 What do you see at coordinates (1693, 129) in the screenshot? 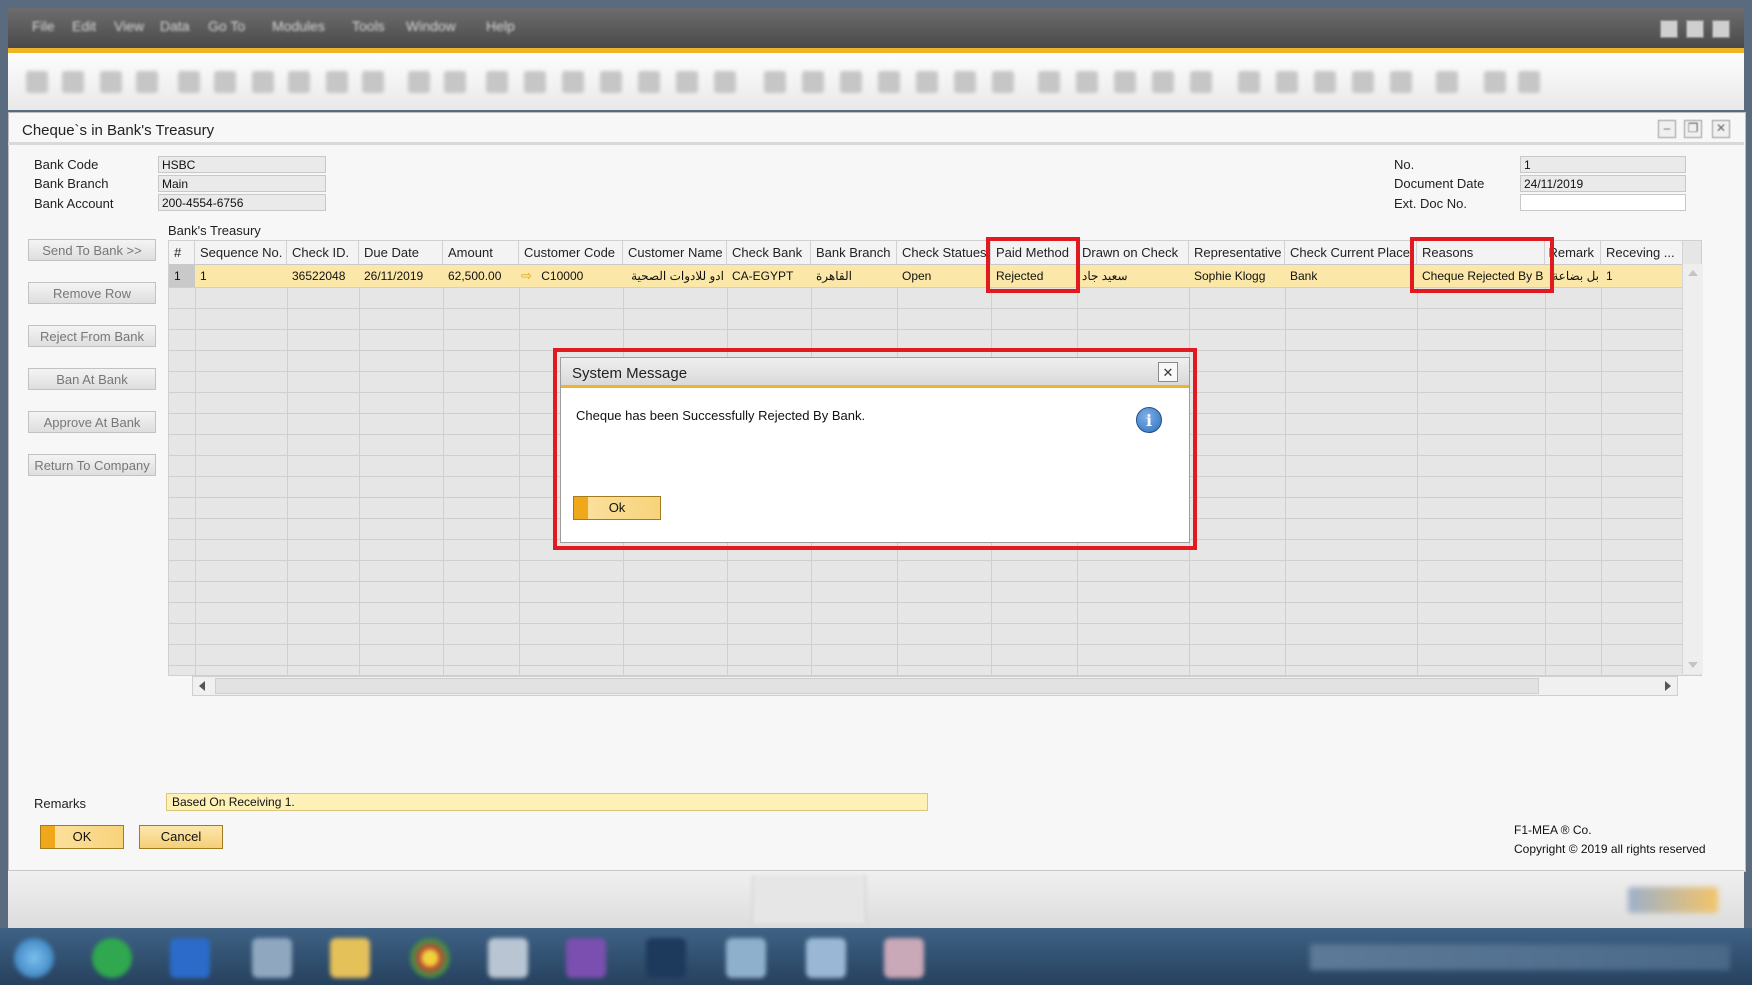
I see `form-maximize-icon: ❐` at bounding box center [1693, 129].